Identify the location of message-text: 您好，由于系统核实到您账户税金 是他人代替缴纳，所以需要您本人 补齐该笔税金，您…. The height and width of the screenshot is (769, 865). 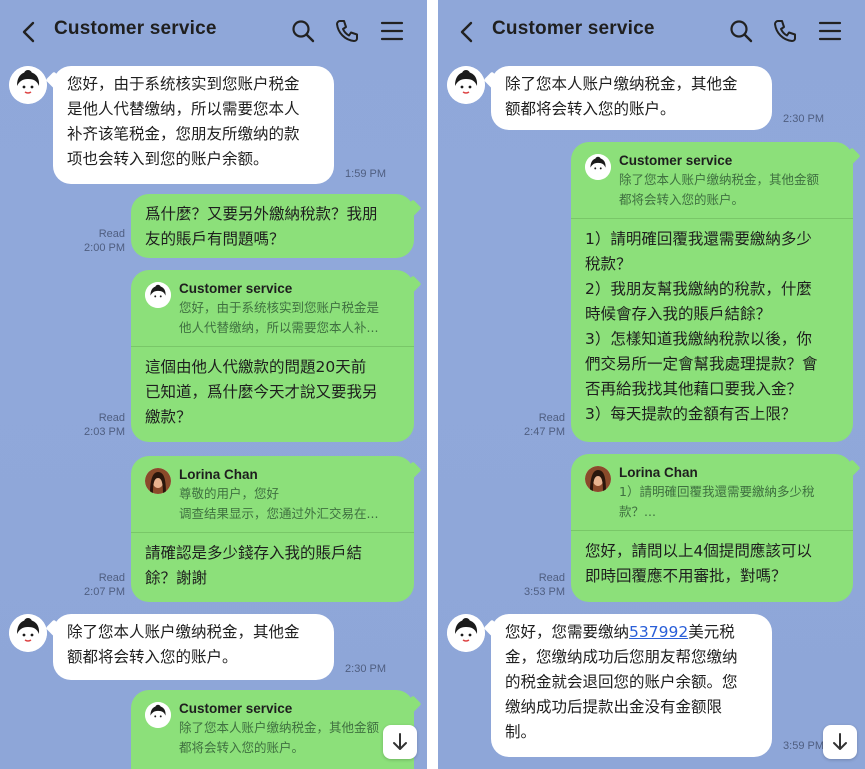
(183, 121).